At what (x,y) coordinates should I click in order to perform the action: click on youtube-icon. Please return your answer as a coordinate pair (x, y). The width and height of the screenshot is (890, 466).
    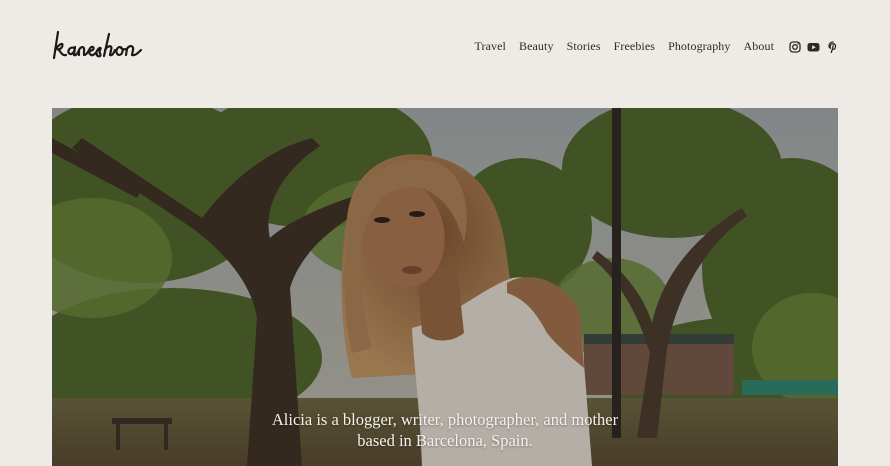
    Looking at the image, I should click on (813, 46).